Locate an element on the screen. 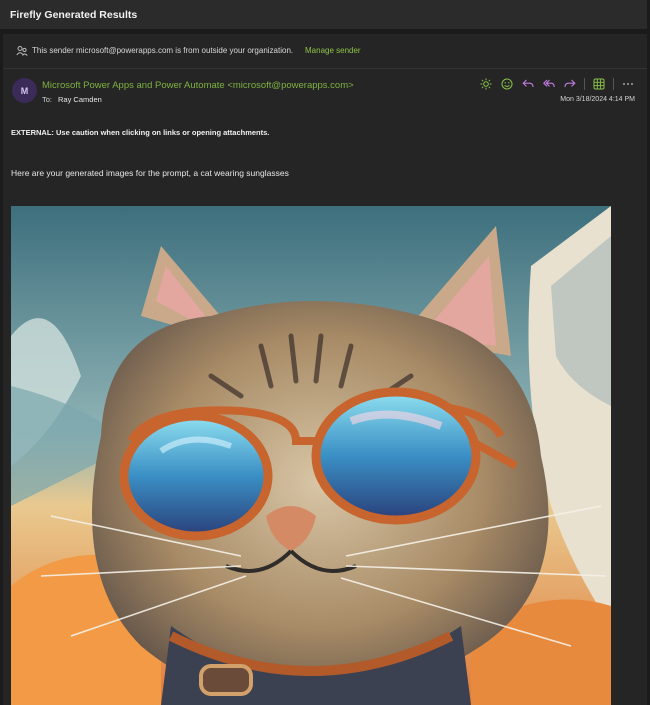 The height and width of the screenshot is (705, 650). to-label: To: is located at coordinates (47, 99).